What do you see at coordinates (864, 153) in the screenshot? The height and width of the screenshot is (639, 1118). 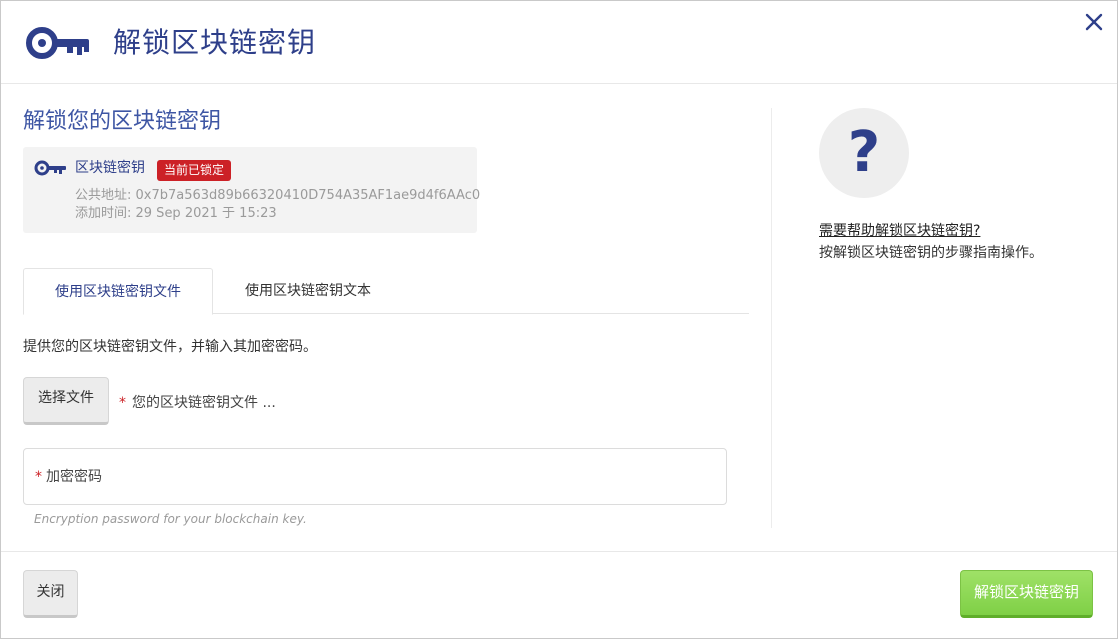 I see `help-icon: ?` at bounding box center [864, 153].